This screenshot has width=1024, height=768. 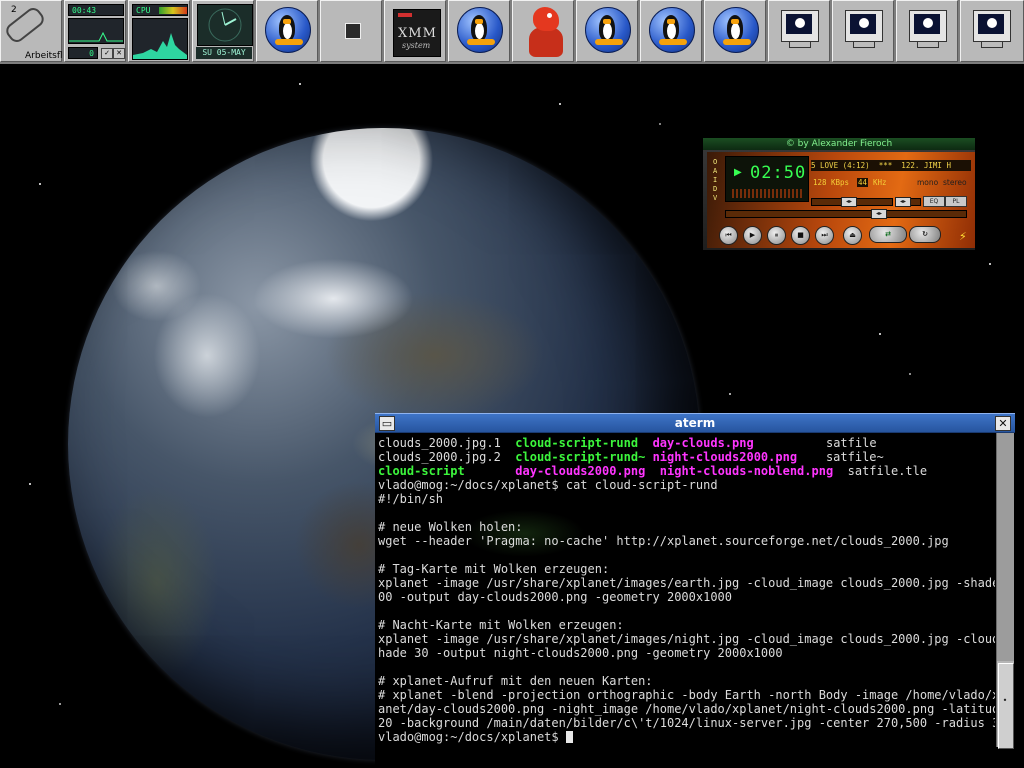 What do you see at coordinates (728, 235) in the screenshot?
I see `prev-button: ⏮` at bounding box center [728, 235].